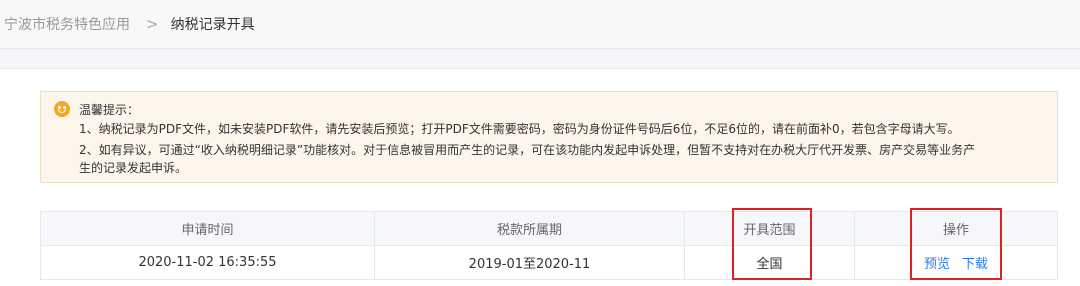 The height and width of the screenshot is (286, 1080). I want to click on download-link: 下载, so click(975, 262).